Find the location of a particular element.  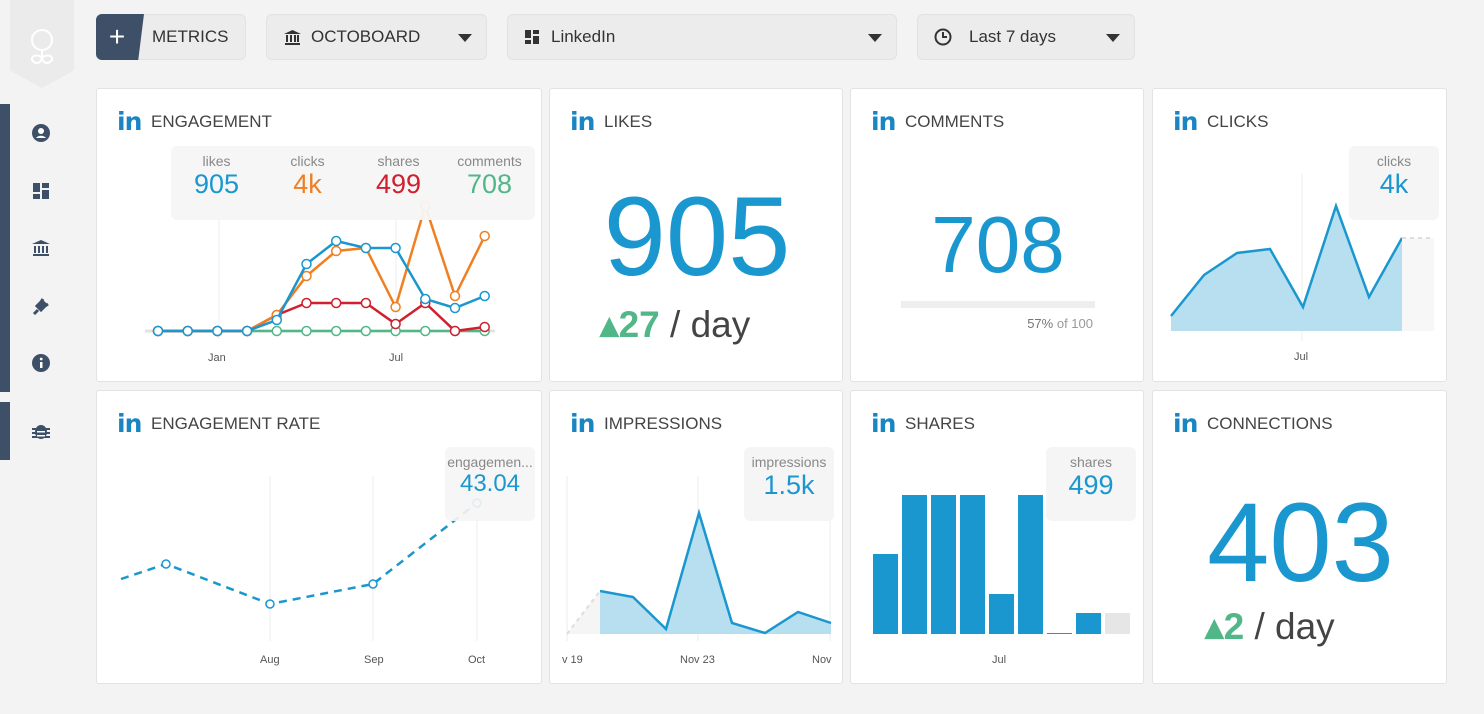

likes-widget: in LIKES 905 ▴27 / day is located at coordinates (696, 235).